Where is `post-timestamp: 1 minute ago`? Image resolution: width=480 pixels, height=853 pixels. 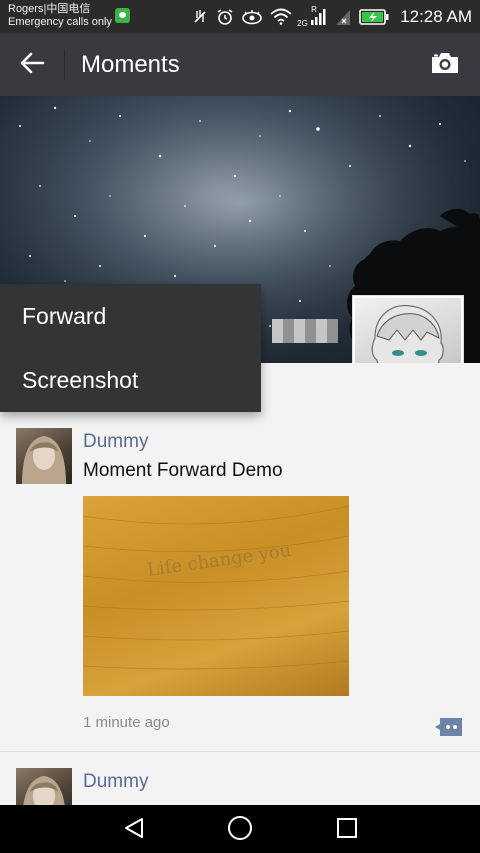 post-timestamp: 1 minute ago is located at coordinates (126, 722).